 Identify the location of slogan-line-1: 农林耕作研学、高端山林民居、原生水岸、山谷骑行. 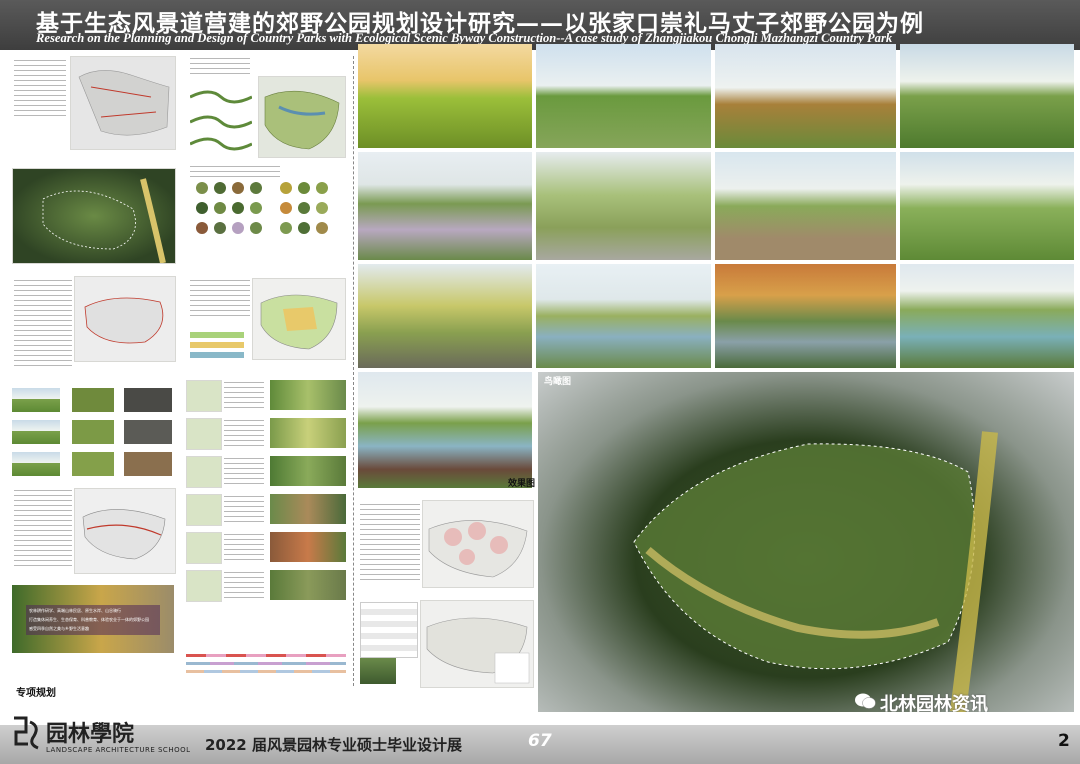
(75, 610).